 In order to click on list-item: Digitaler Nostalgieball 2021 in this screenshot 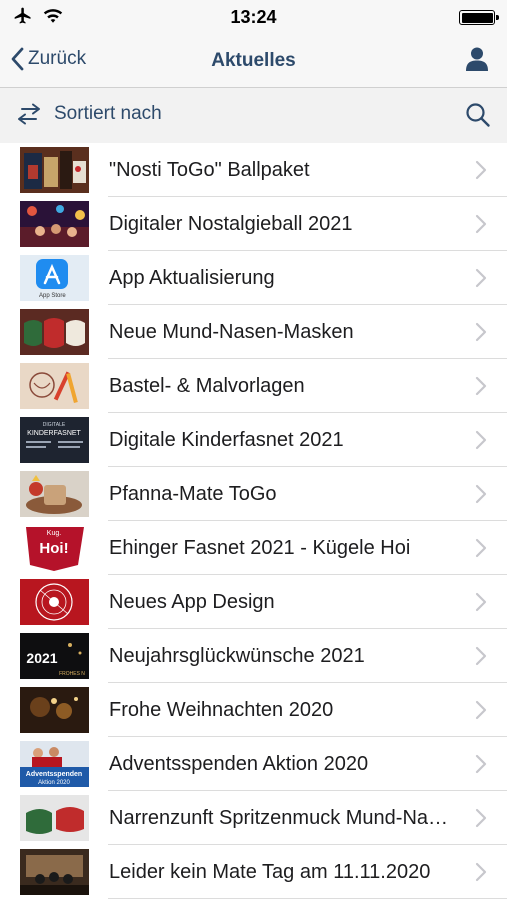, I will do `click(253, 224)`.